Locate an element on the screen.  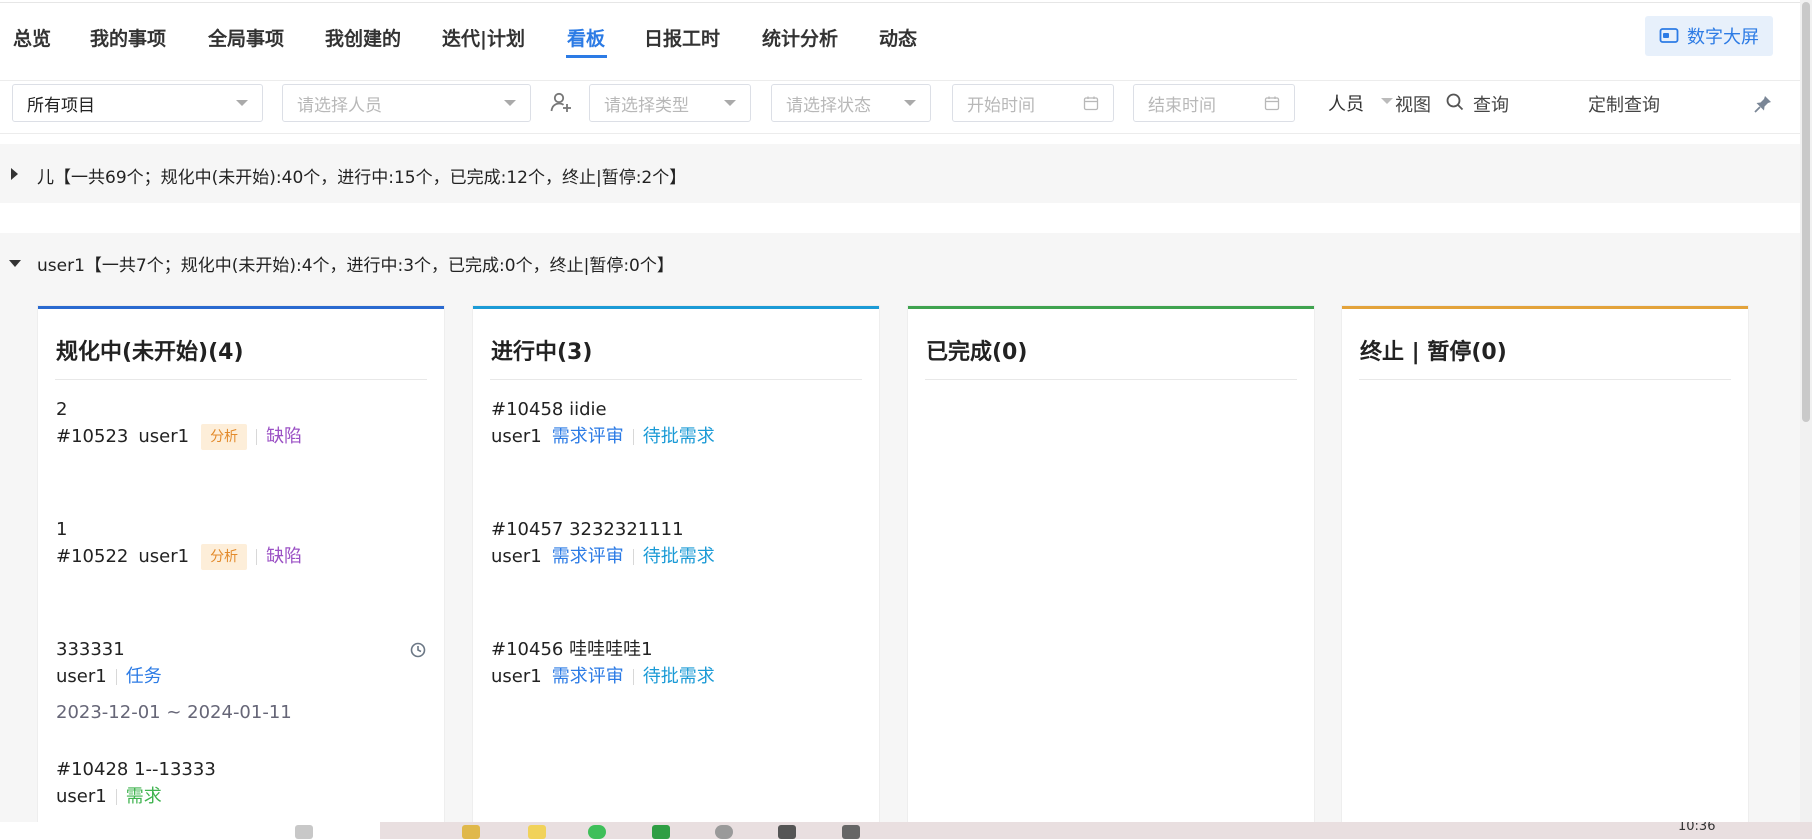
person-select: 请选择人员 is located at coordinates (406, 103).